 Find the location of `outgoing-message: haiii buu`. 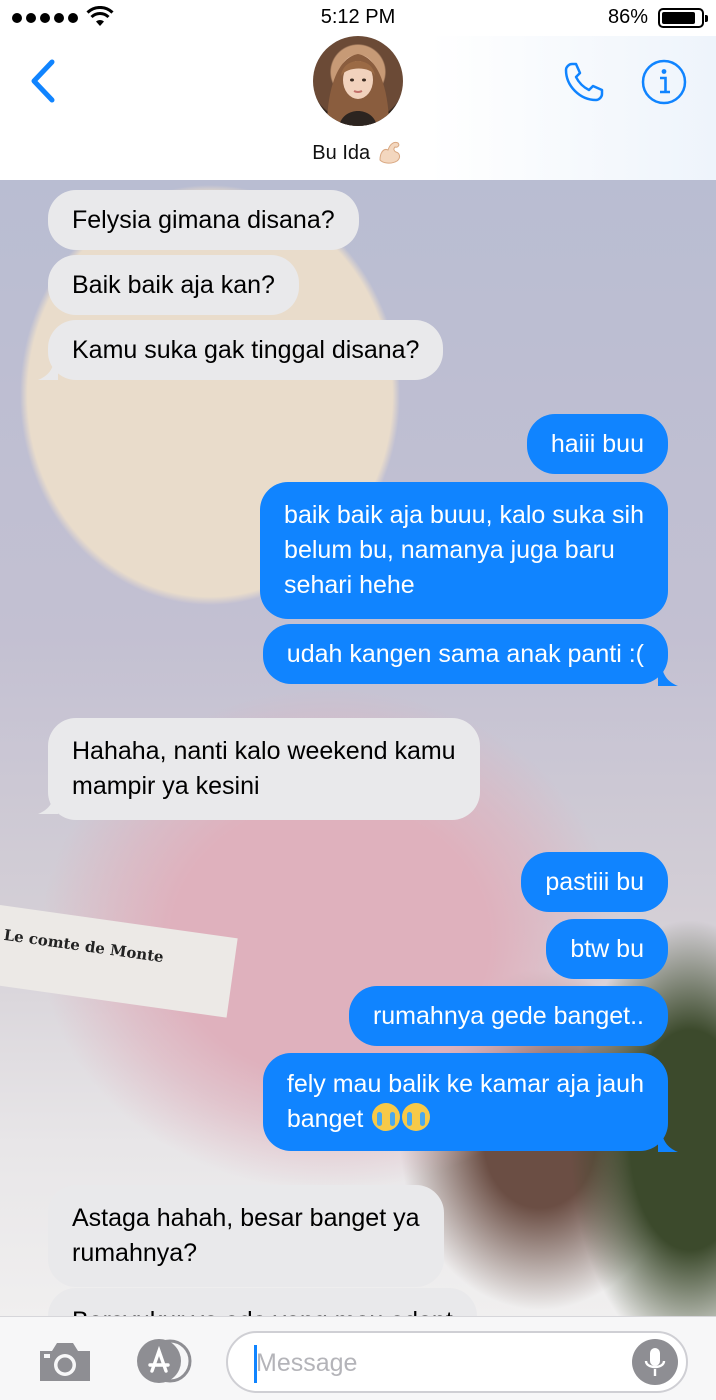

outgoing-message: haiii buu is located at coordinates (597, 444).